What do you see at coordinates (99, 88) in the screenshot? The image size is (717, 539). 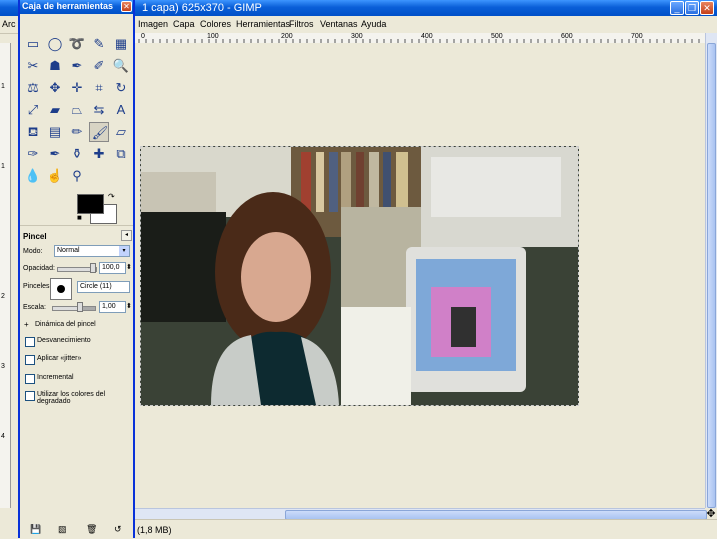 I see `tool-button-crop: ⌗` at bounding box center [99, 88].